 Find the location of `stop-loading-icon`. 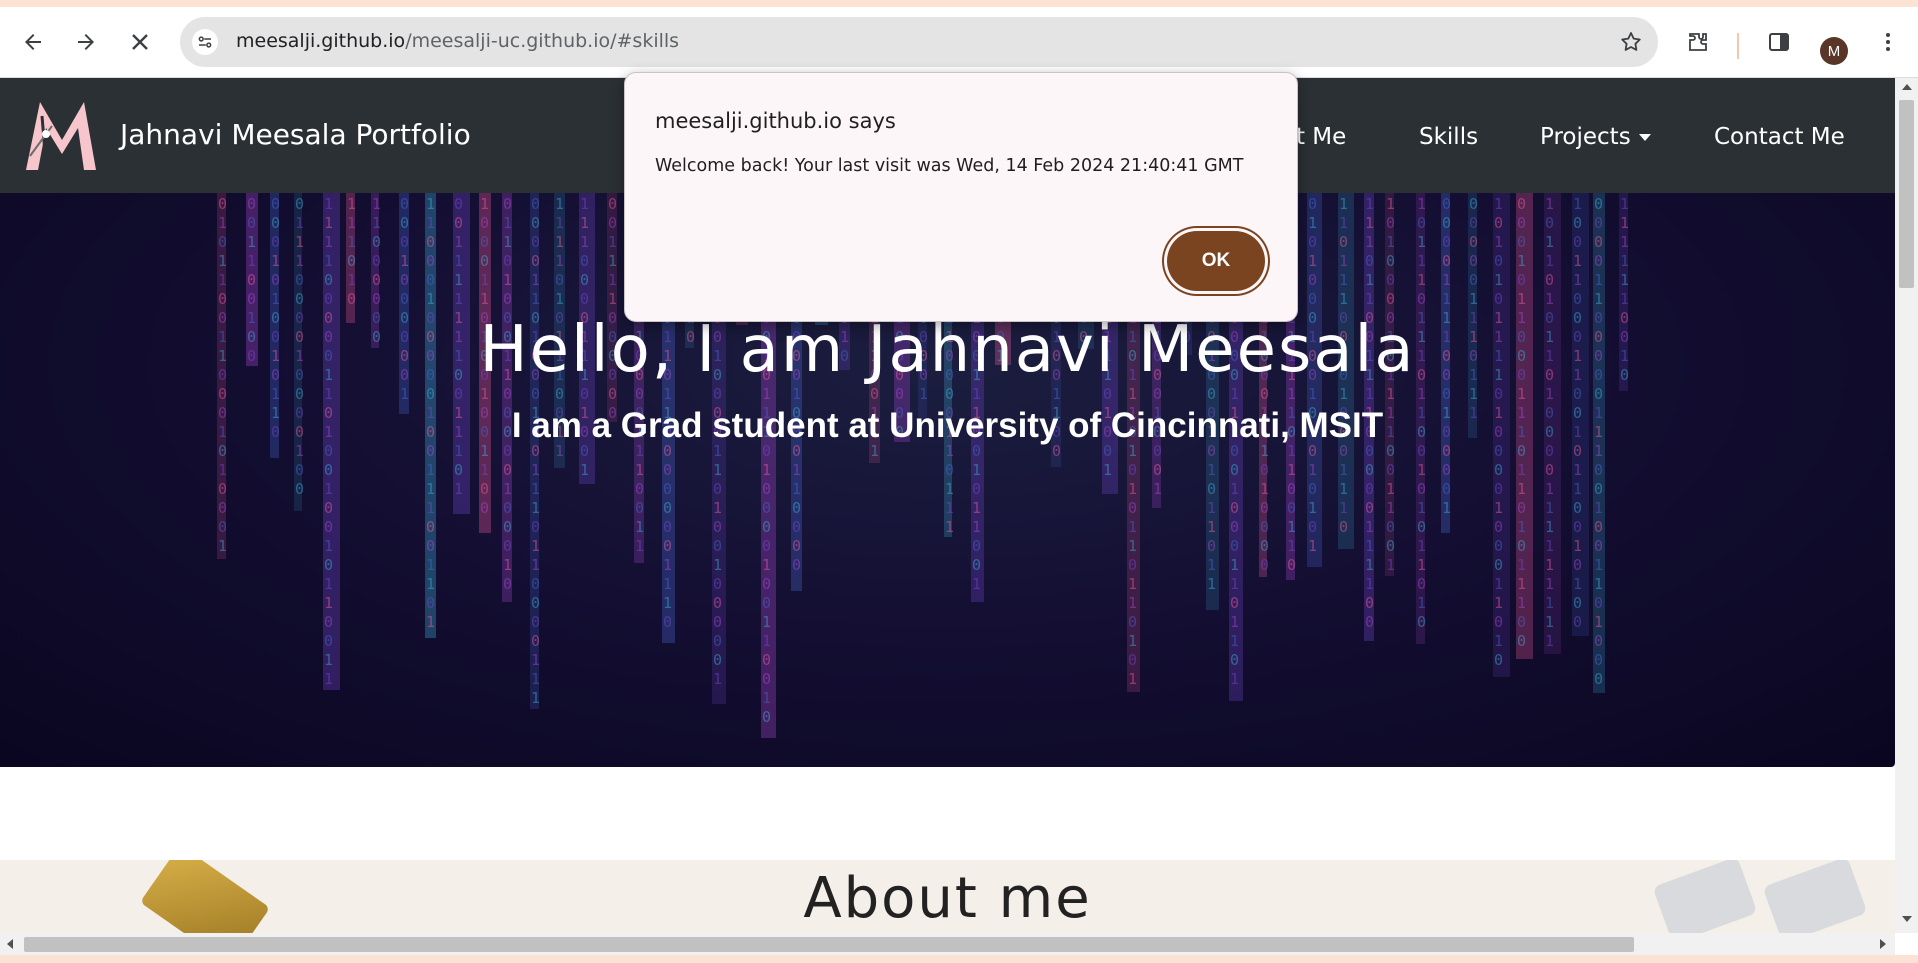

stop-loading-icon is located at coordinates (140, 42).